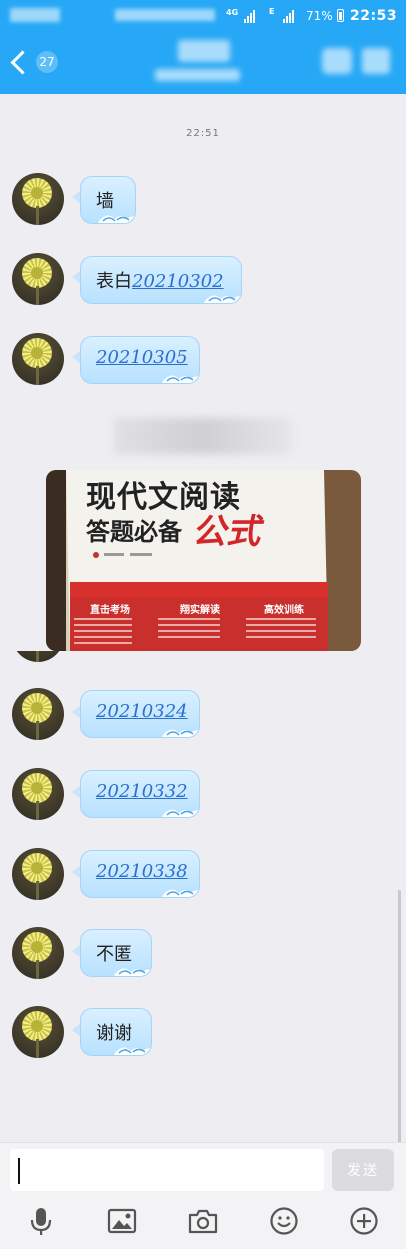  I want to click on message-link: 20210338, so click(142, 871).